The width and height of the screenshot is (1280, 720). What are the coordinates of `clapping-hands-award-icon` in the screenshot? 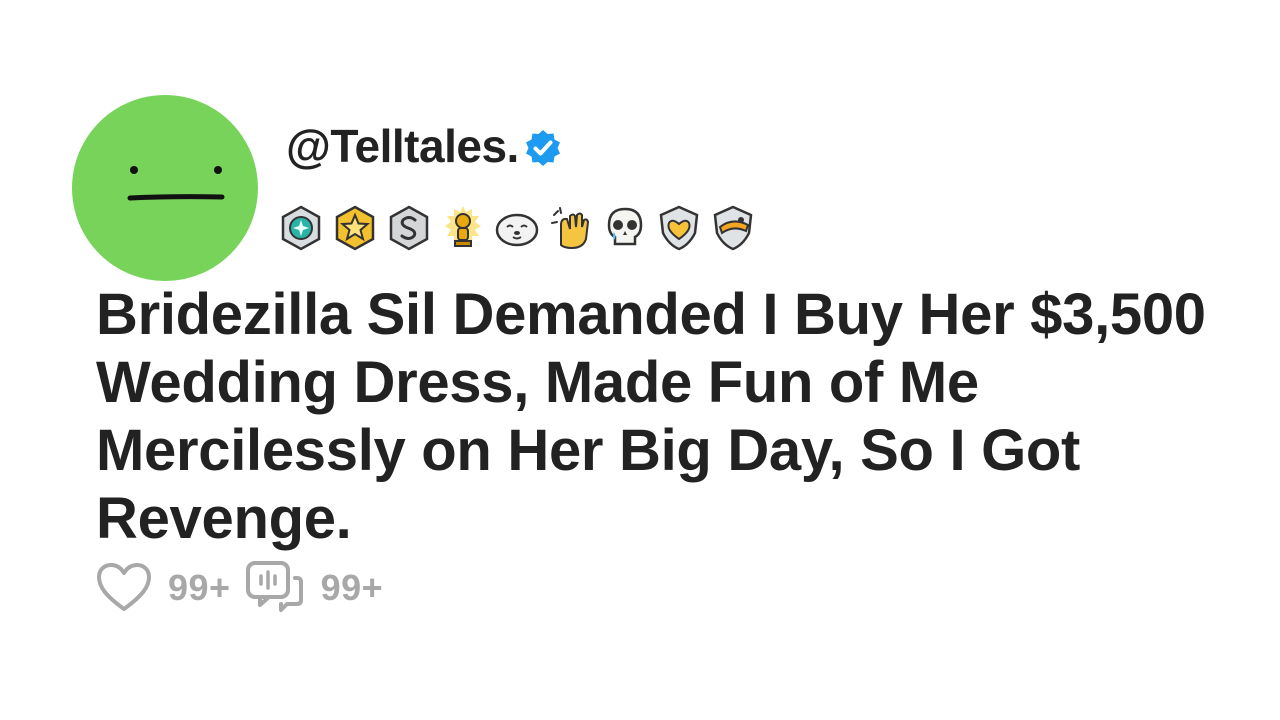 It's located at (571, 228).